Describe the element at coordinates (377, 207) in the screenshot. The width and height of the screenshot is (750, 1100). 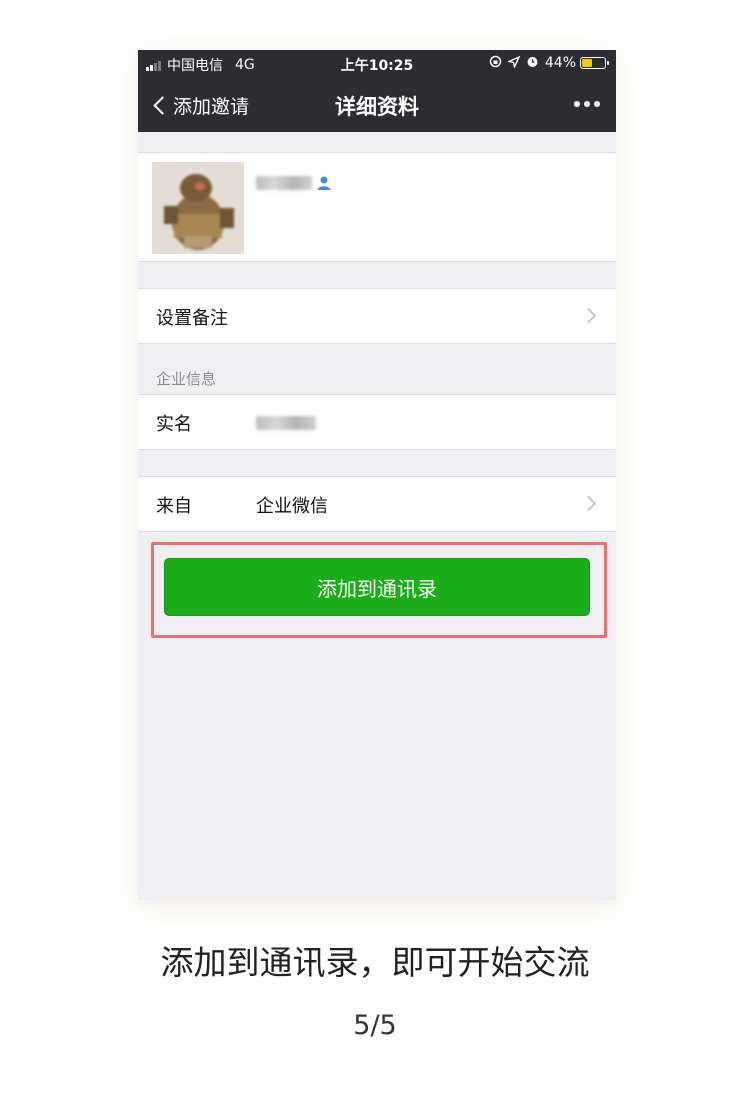
I see `profile-card` at that location.